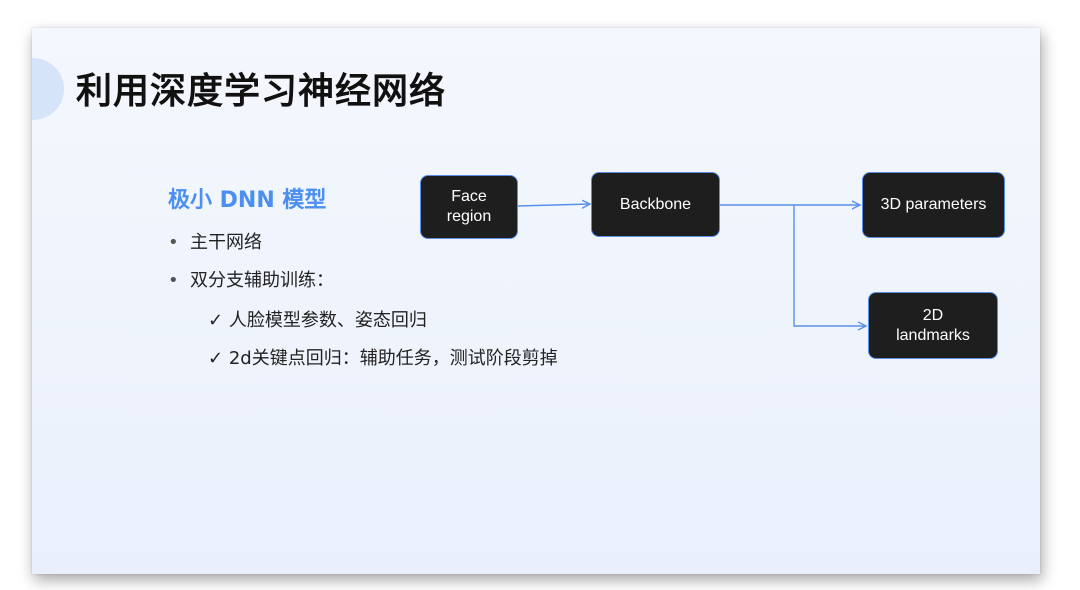 This screenshot has width=1080, height=590. Describe the element at coordinates (553, 205) in the screenshot. I see `arrow-face-to-backbone` at that location.